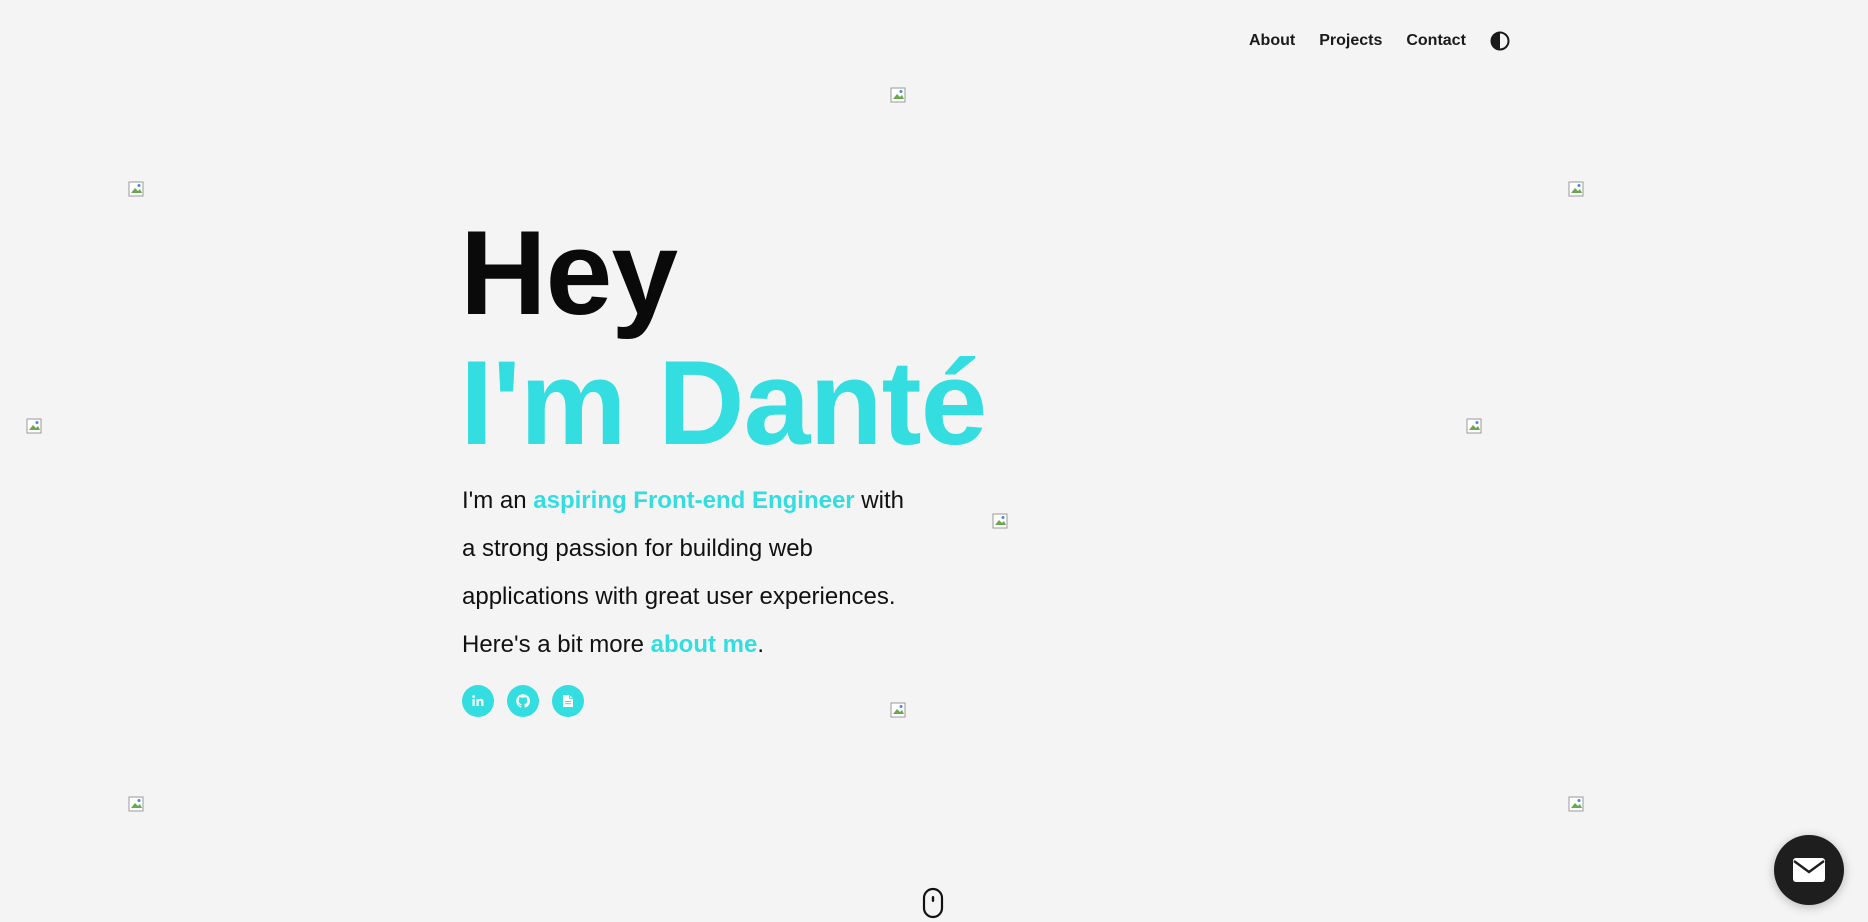  Describe the element at coordinates (761, 644) in the screenshot. I see `intro-suffix: .` at that location.